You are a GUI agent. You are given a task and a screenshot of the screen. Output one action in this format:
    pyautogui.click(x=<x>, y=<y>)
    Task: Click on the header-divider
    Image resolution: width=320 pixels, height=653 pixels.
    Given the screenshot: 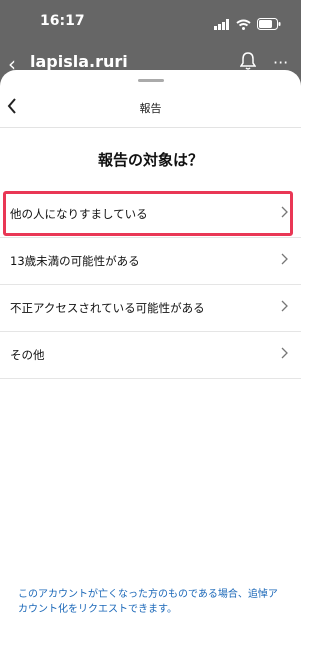 What is the action you would take?
    pyautogui.click(x=150, y=127)
    